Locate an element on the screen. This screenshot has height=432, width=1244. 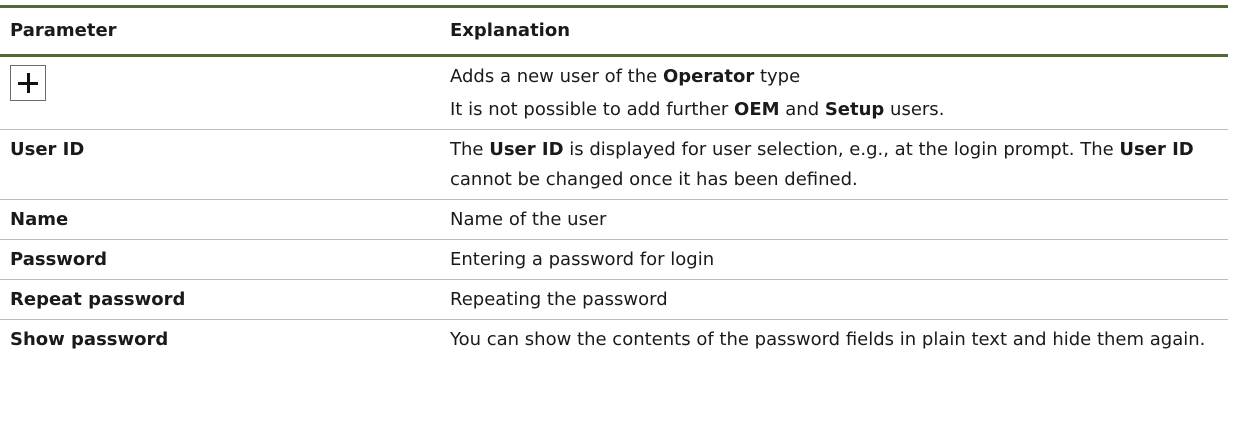
table-row: Repeat password Repeating the password is located at coordinates (614, 300).